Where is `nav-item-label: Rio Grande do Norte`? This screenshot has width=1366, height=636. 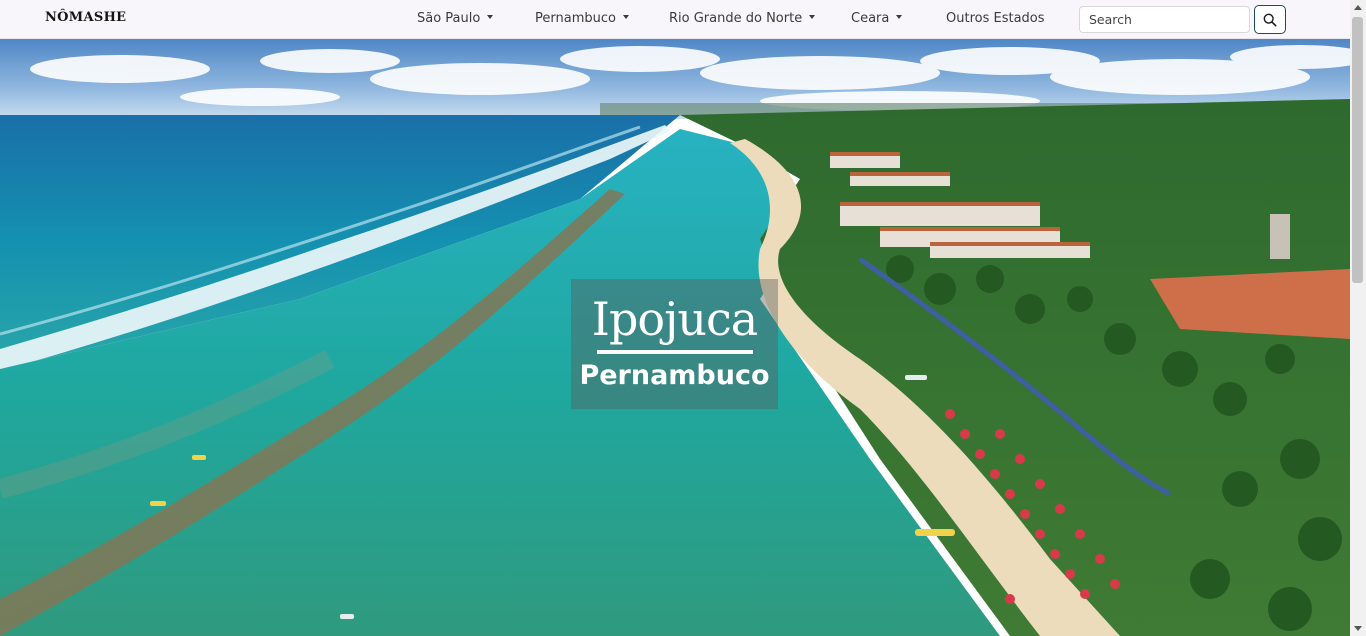
nav-item-label: Rio Grande do Norte is located at coordinates (736, 18).